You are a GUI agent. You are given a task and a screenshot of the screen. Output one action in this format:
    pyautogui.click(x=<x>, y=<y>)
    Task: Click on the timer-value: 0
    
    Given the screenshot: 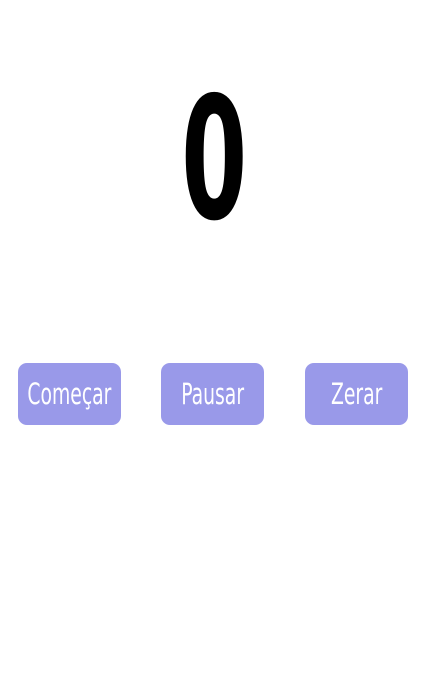 What is the action you would take?
    pyautogui.click(x=214, y=160)
    